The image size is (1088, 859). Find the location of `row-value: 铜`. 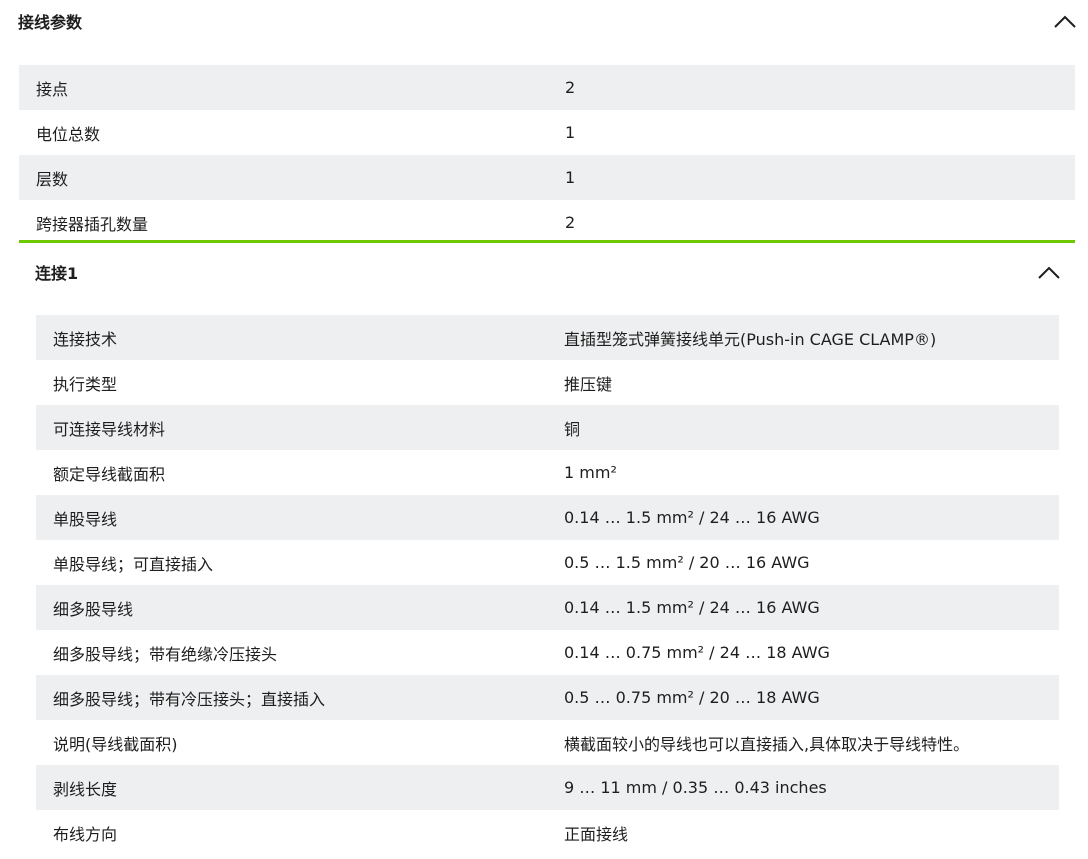

row-value: 铜 is located at coordinates (572, 429).